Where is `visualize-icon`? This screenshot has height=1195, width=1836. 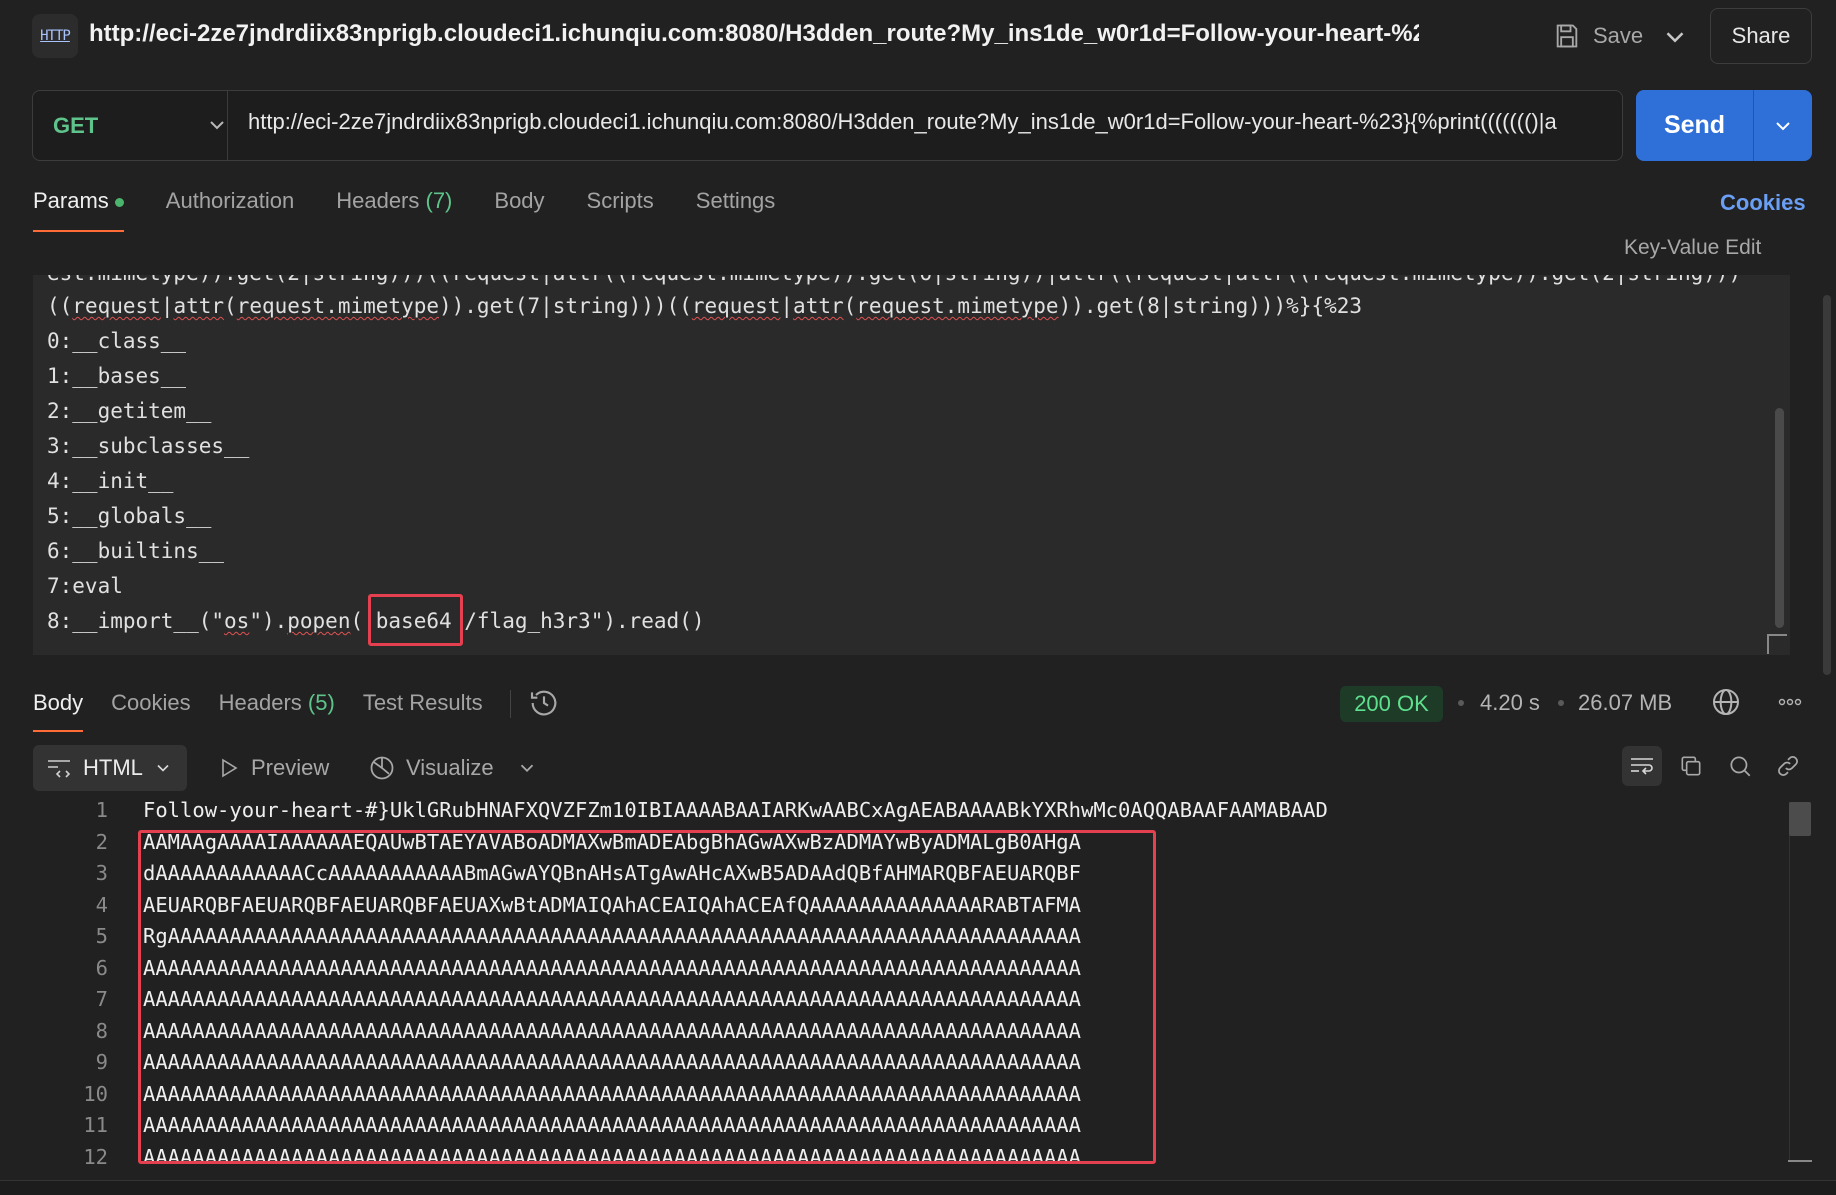 visualize-icon is located at coordinates (382, 768).